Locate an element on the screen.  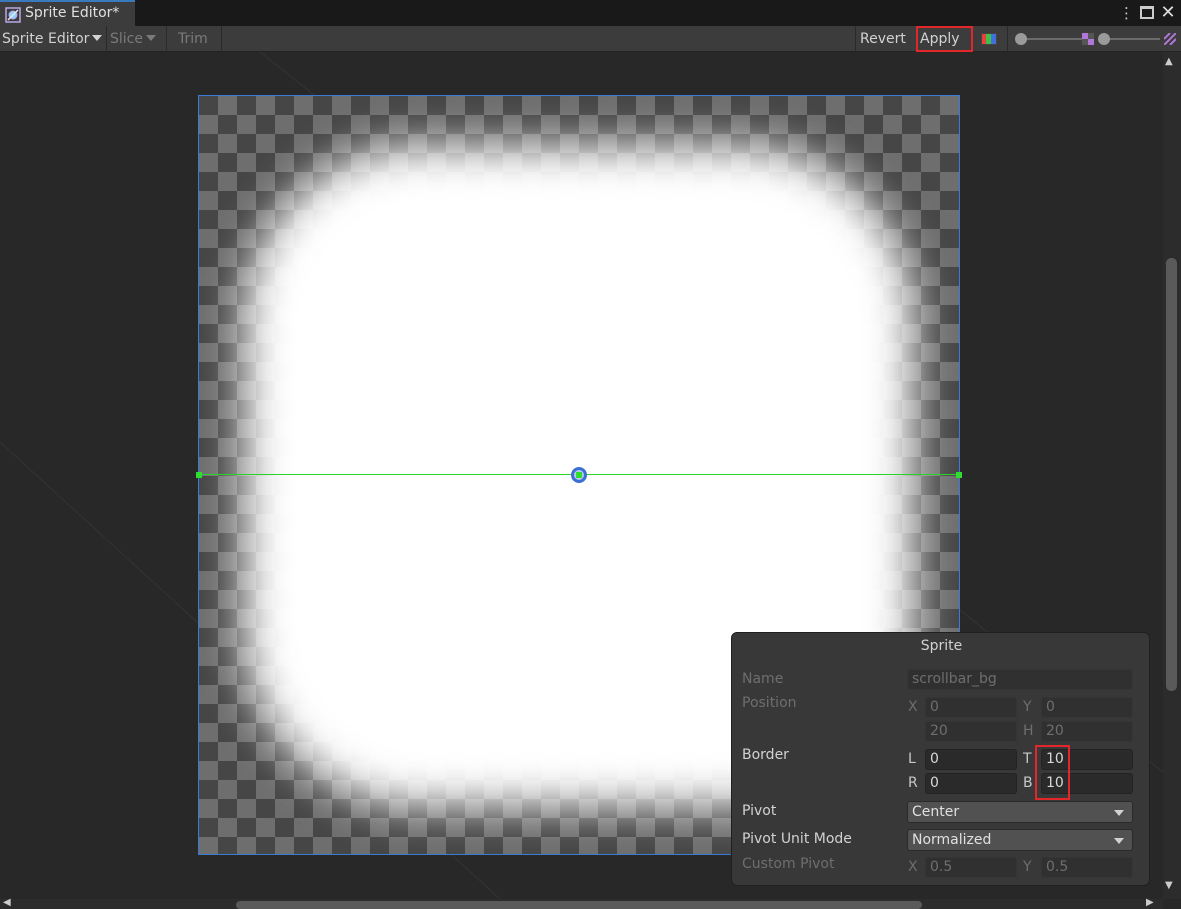
border-handle-left is located at coordinates (199, 475).